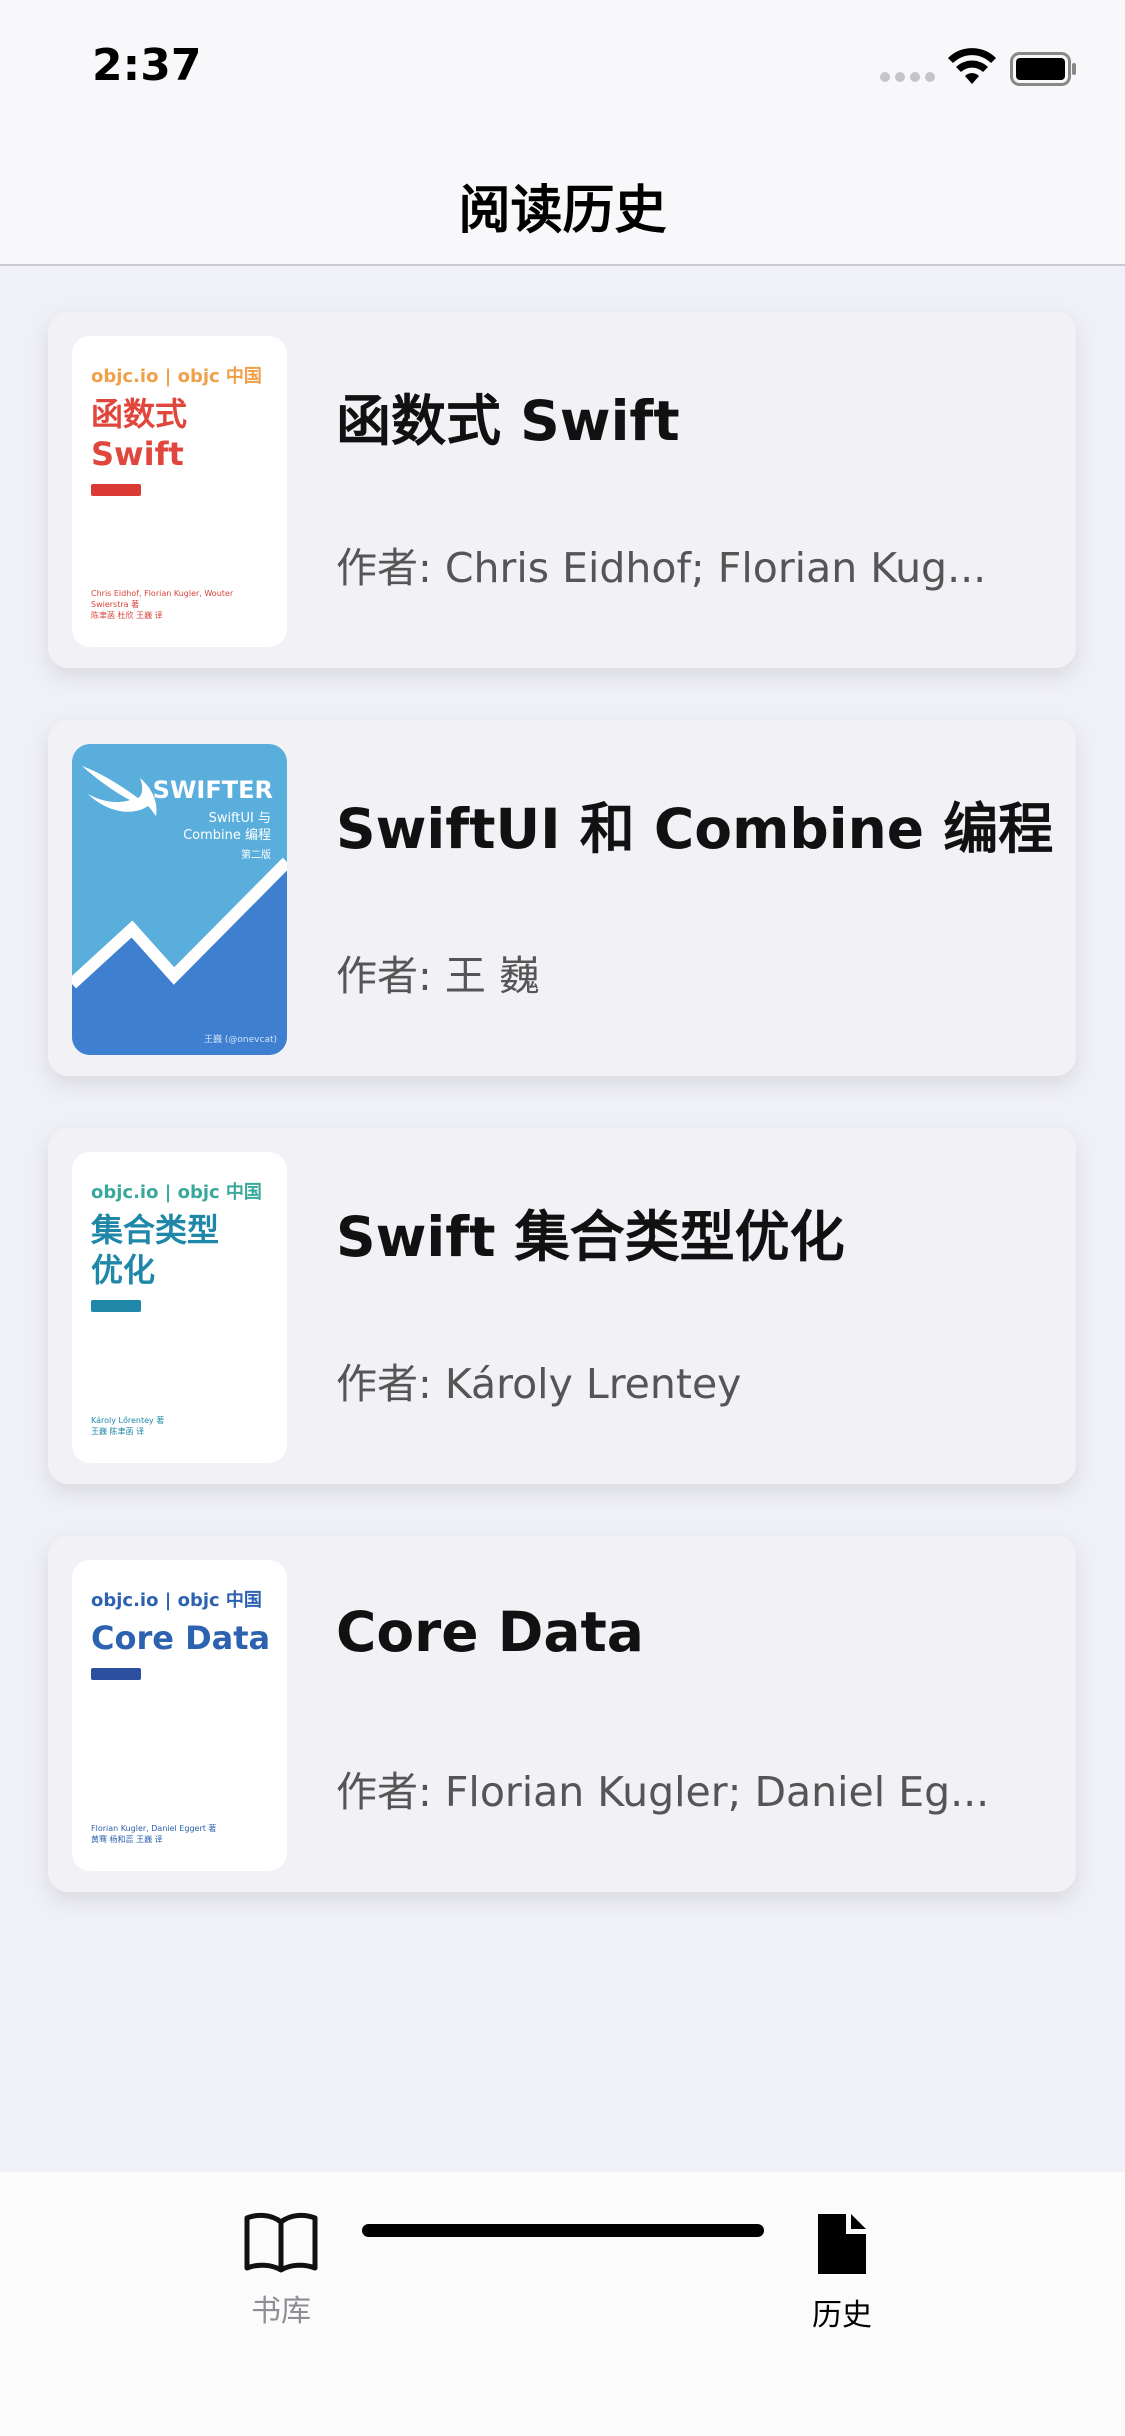  What do you see at coordinates (179, 956) in the screenshot?
I see `cover-chart-graphic` at bounding box center [179, 956].